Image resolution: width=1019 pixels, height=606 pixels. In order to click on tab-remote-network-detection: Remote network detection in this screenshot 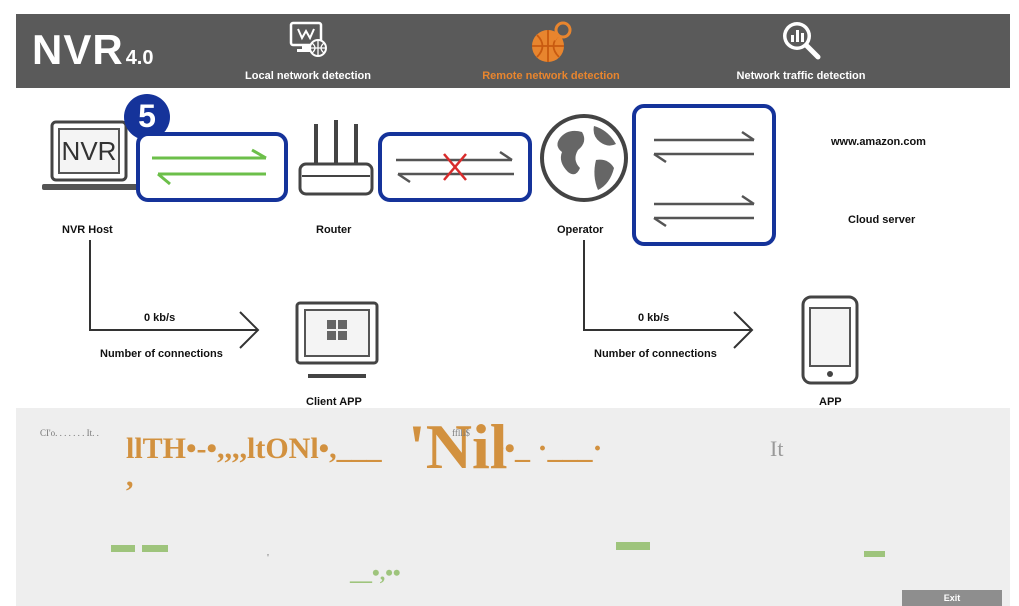, I will do `click(551, 51)`.